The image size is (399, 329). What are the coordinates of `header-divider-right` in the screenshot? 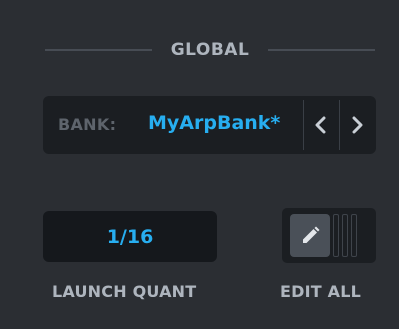 It's located at (321, 50).